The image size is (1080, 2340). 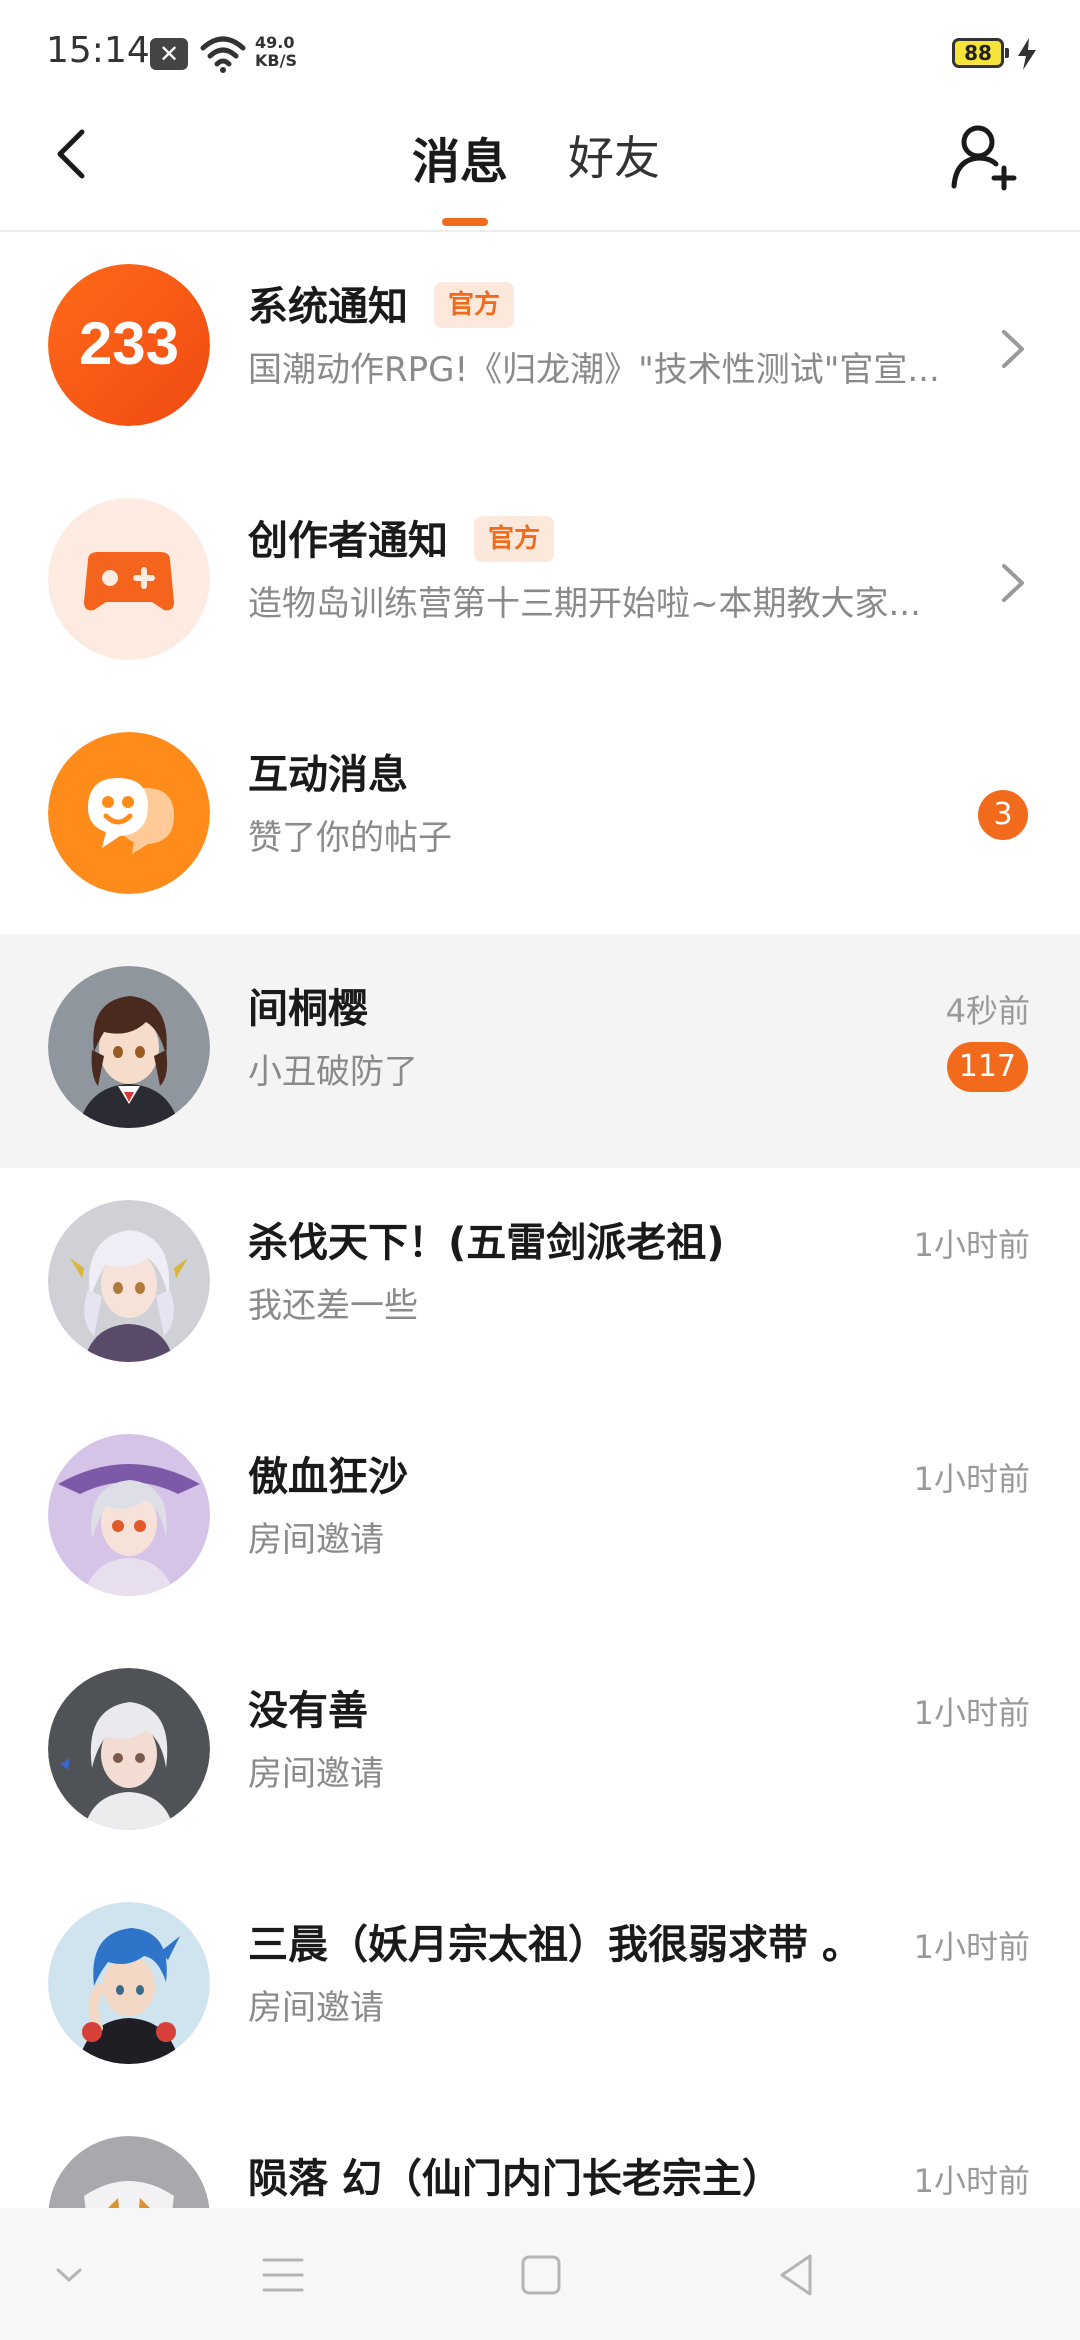 What do you see at coordinates (275, 42) in the screenshot?
I see `net-speed-value: 49.0` at bounding box center [275, 42].